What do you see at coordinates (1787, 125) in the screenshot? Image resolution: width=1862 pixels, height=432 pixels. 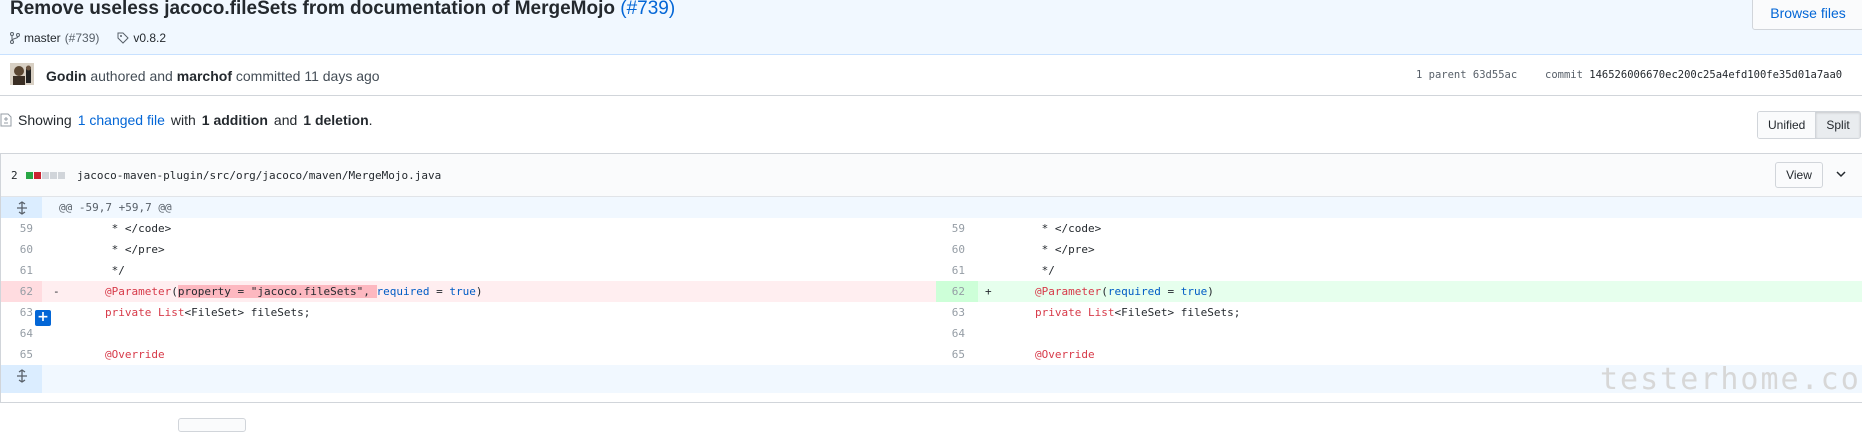 I see `unified-button: Unified` at bounding box center [1787, 125].